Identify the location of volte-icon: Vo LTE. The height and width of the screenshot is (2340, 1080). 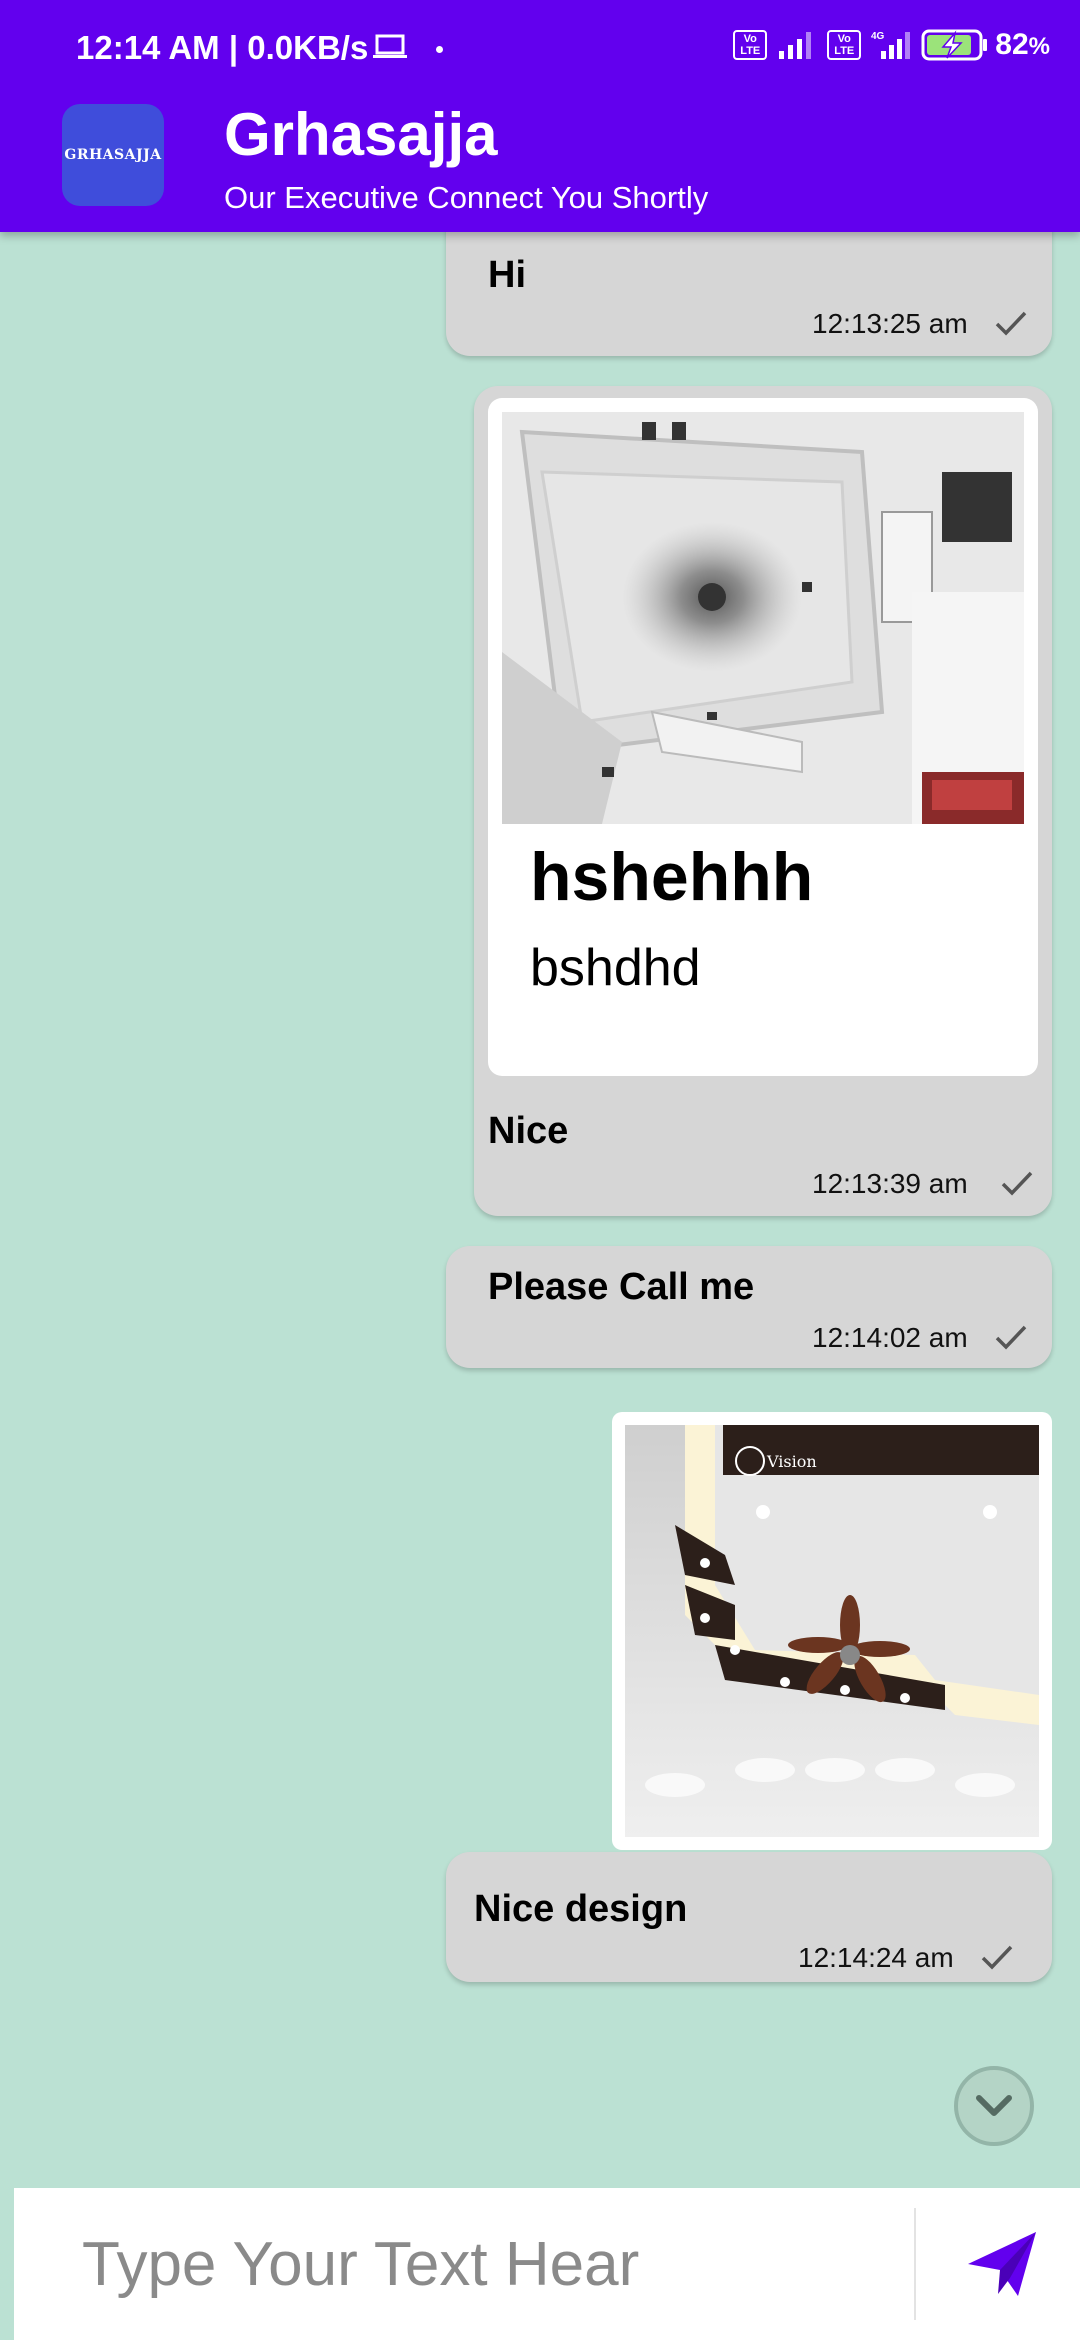
(750, 45).